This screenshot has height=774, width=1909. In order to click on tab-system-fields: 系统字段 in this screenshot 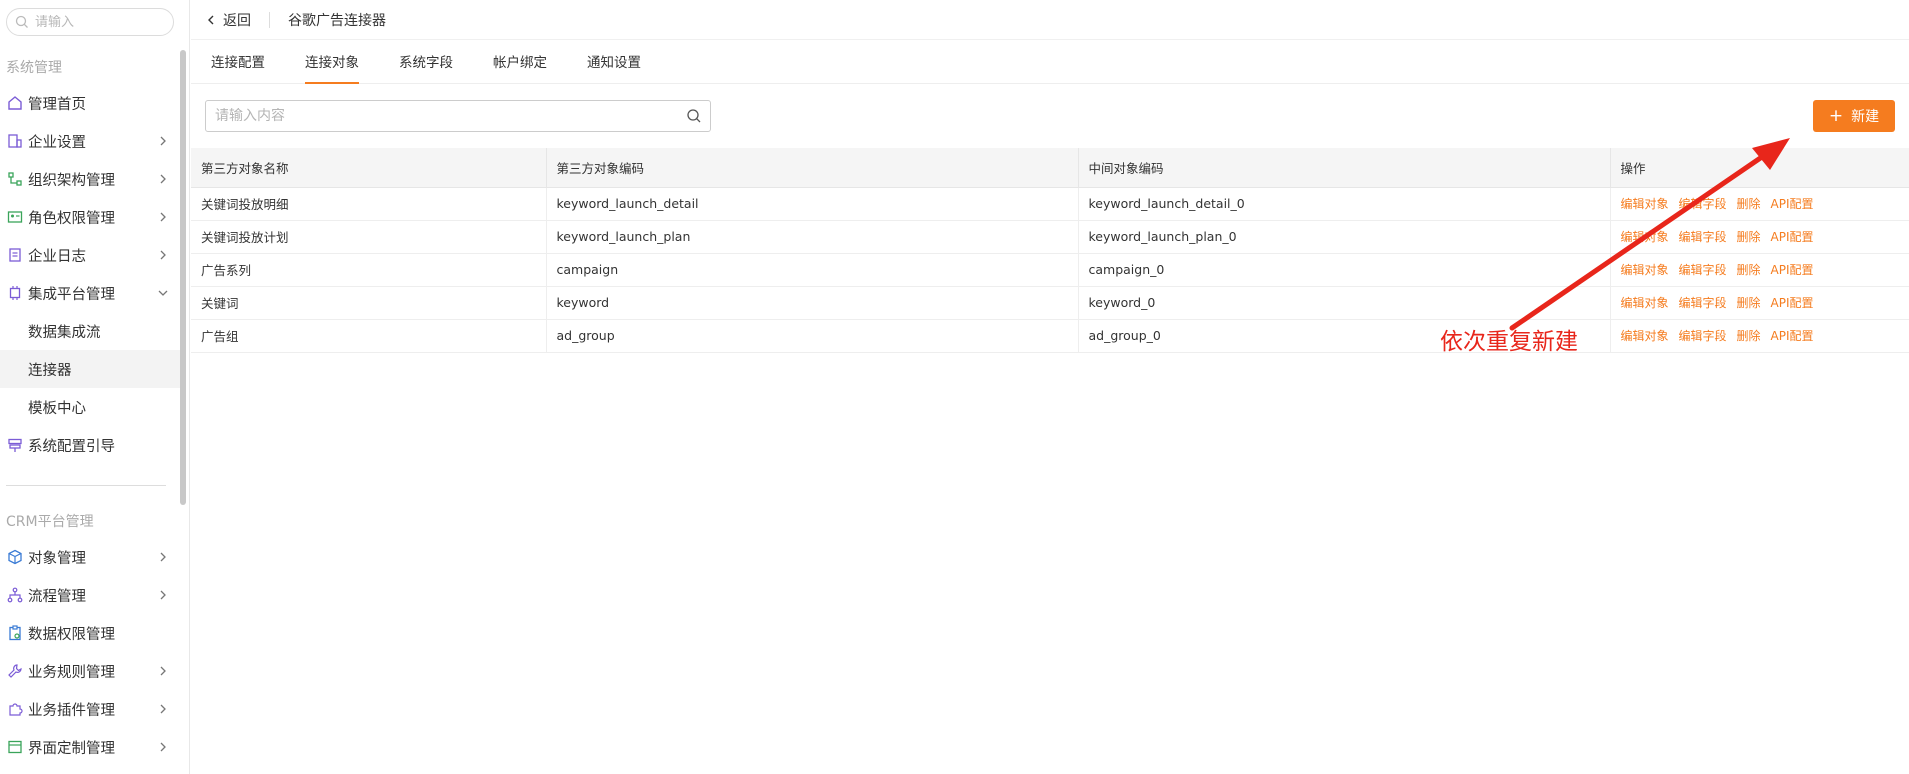, I will do `click(426, 67)`.